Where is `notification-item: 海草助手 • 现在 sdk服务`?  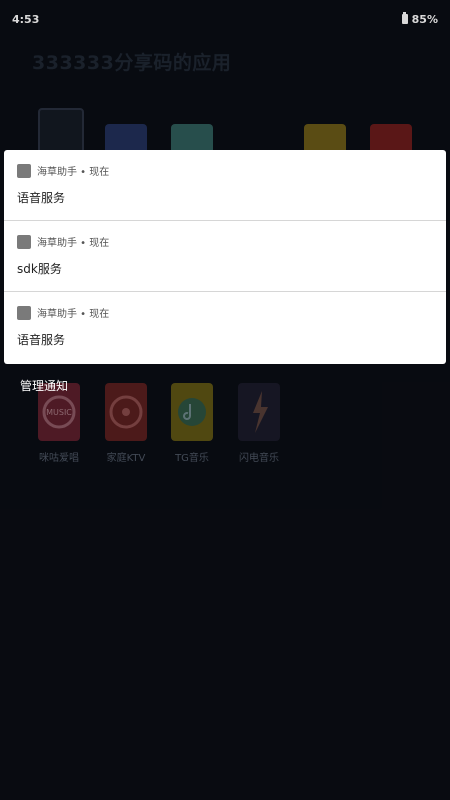 notification-item: 海草助手 • 现在 sdk服务 is located at coordinates (225, 256).